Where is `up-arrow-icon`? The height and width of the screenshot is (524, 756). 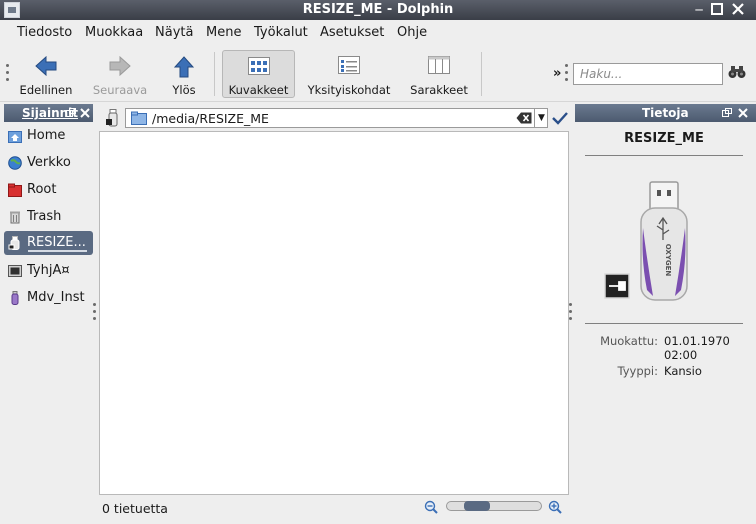
up-arrow-icon is located at coordinates (184, 67).